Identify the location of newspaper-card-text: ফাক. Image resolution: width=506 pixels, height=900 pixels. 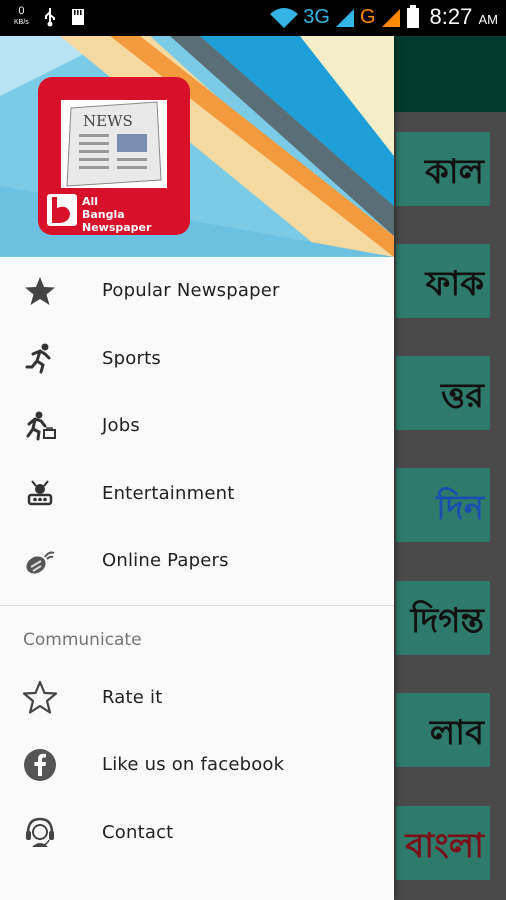
(455, 284).